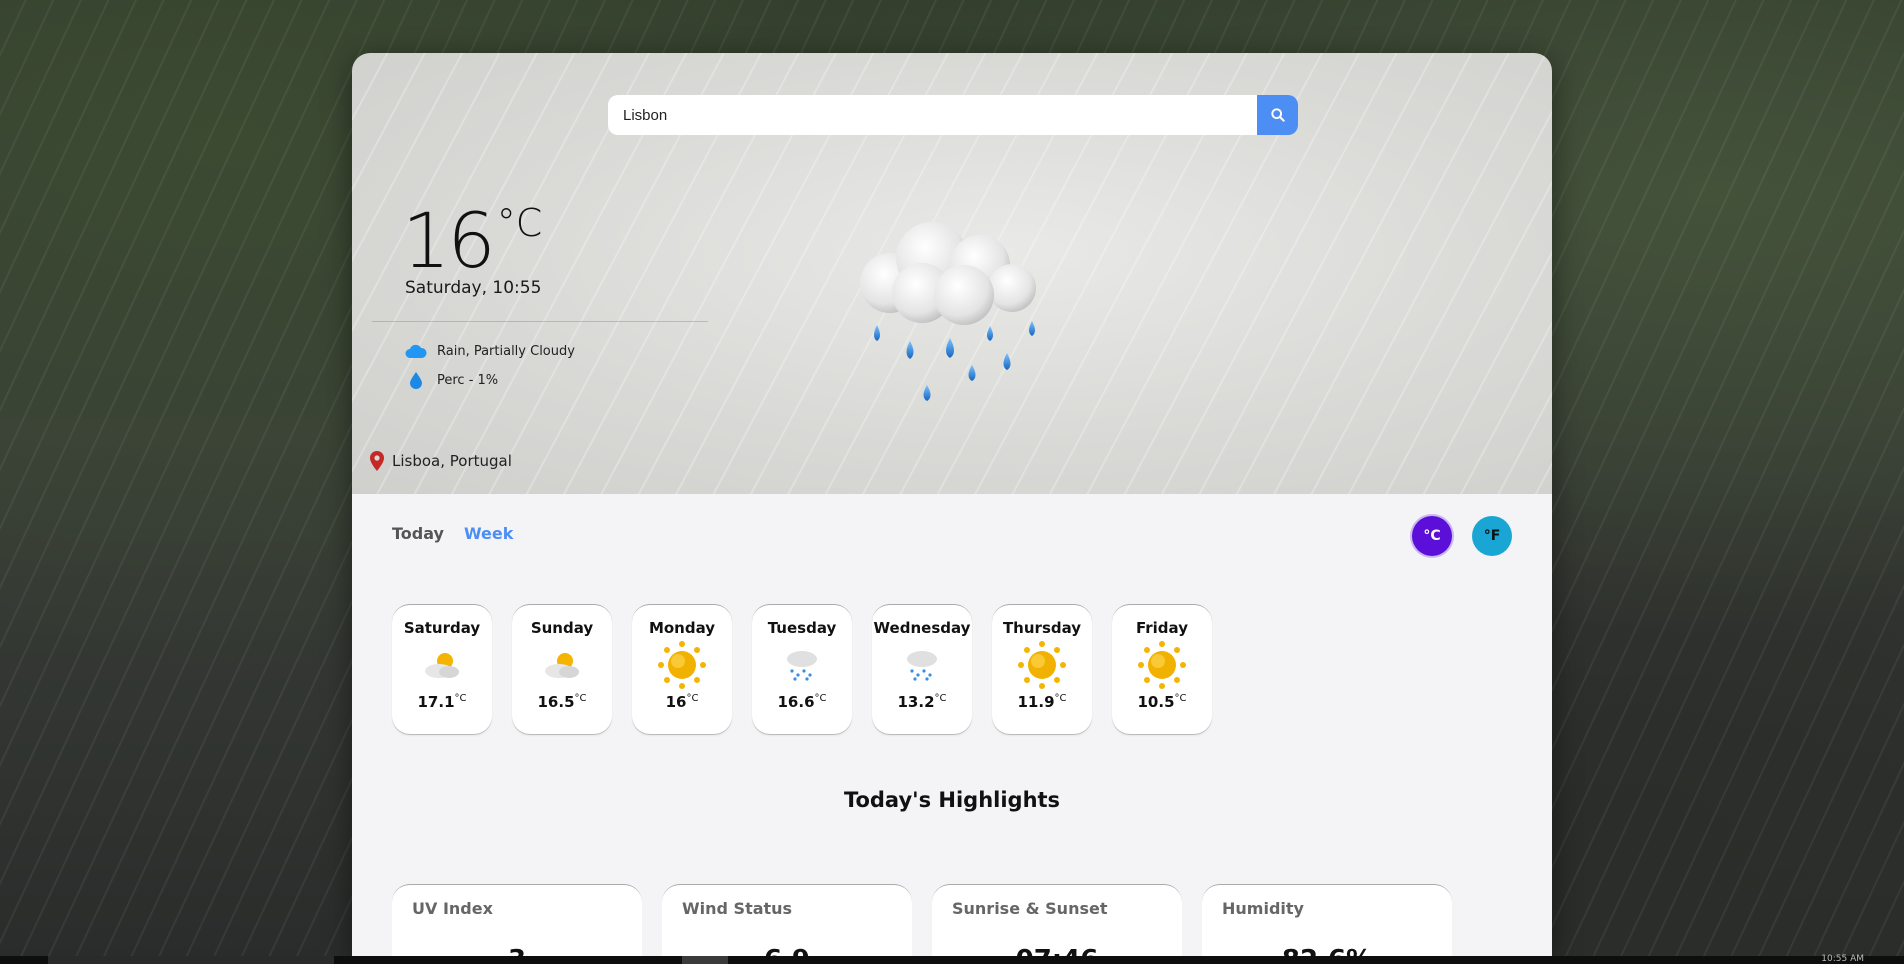 Image resolution: width=1904 pixels, height=964 pixels. I want to click on highlight-title: Wind Status, so click(737, 908).